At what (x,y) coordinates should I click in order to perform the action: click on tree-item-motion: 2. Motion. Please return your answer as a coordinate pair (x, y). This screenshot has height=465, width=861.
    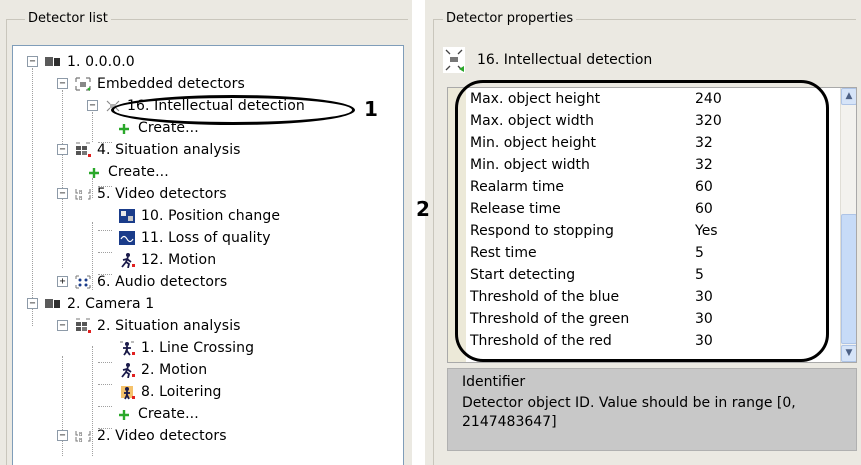
    Looking at the image, I should click on (162, 370).